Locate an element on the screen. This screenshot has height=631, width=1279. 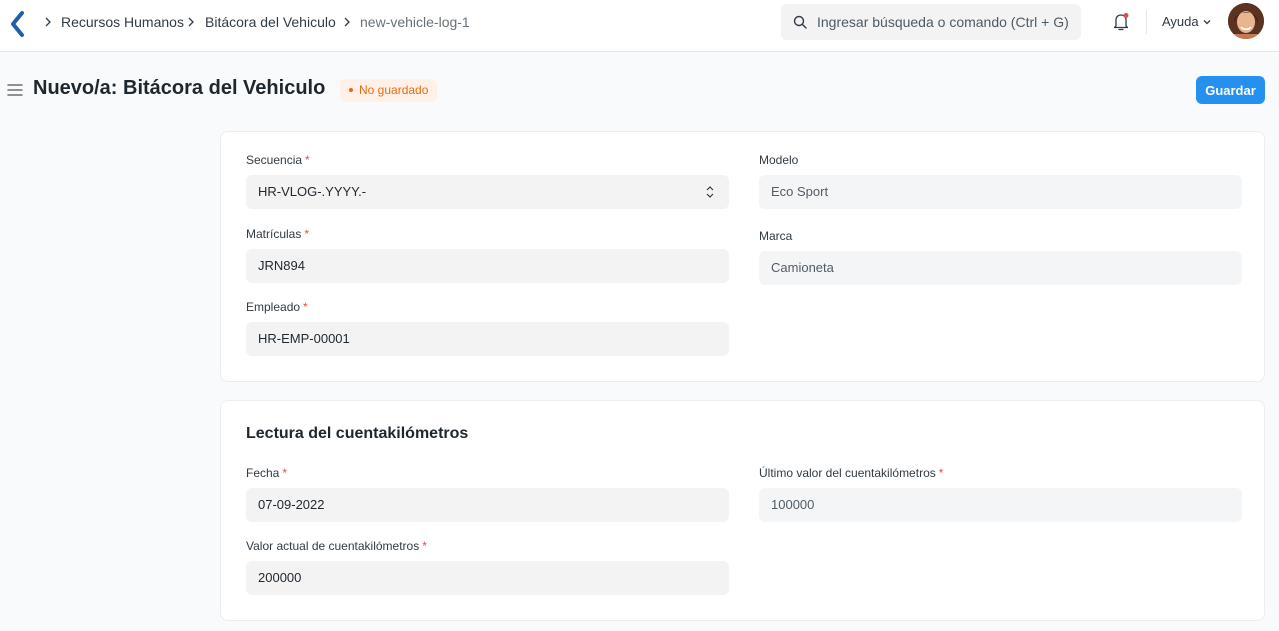
model-field: Eco Sport is located at coordinates (1000, 192).